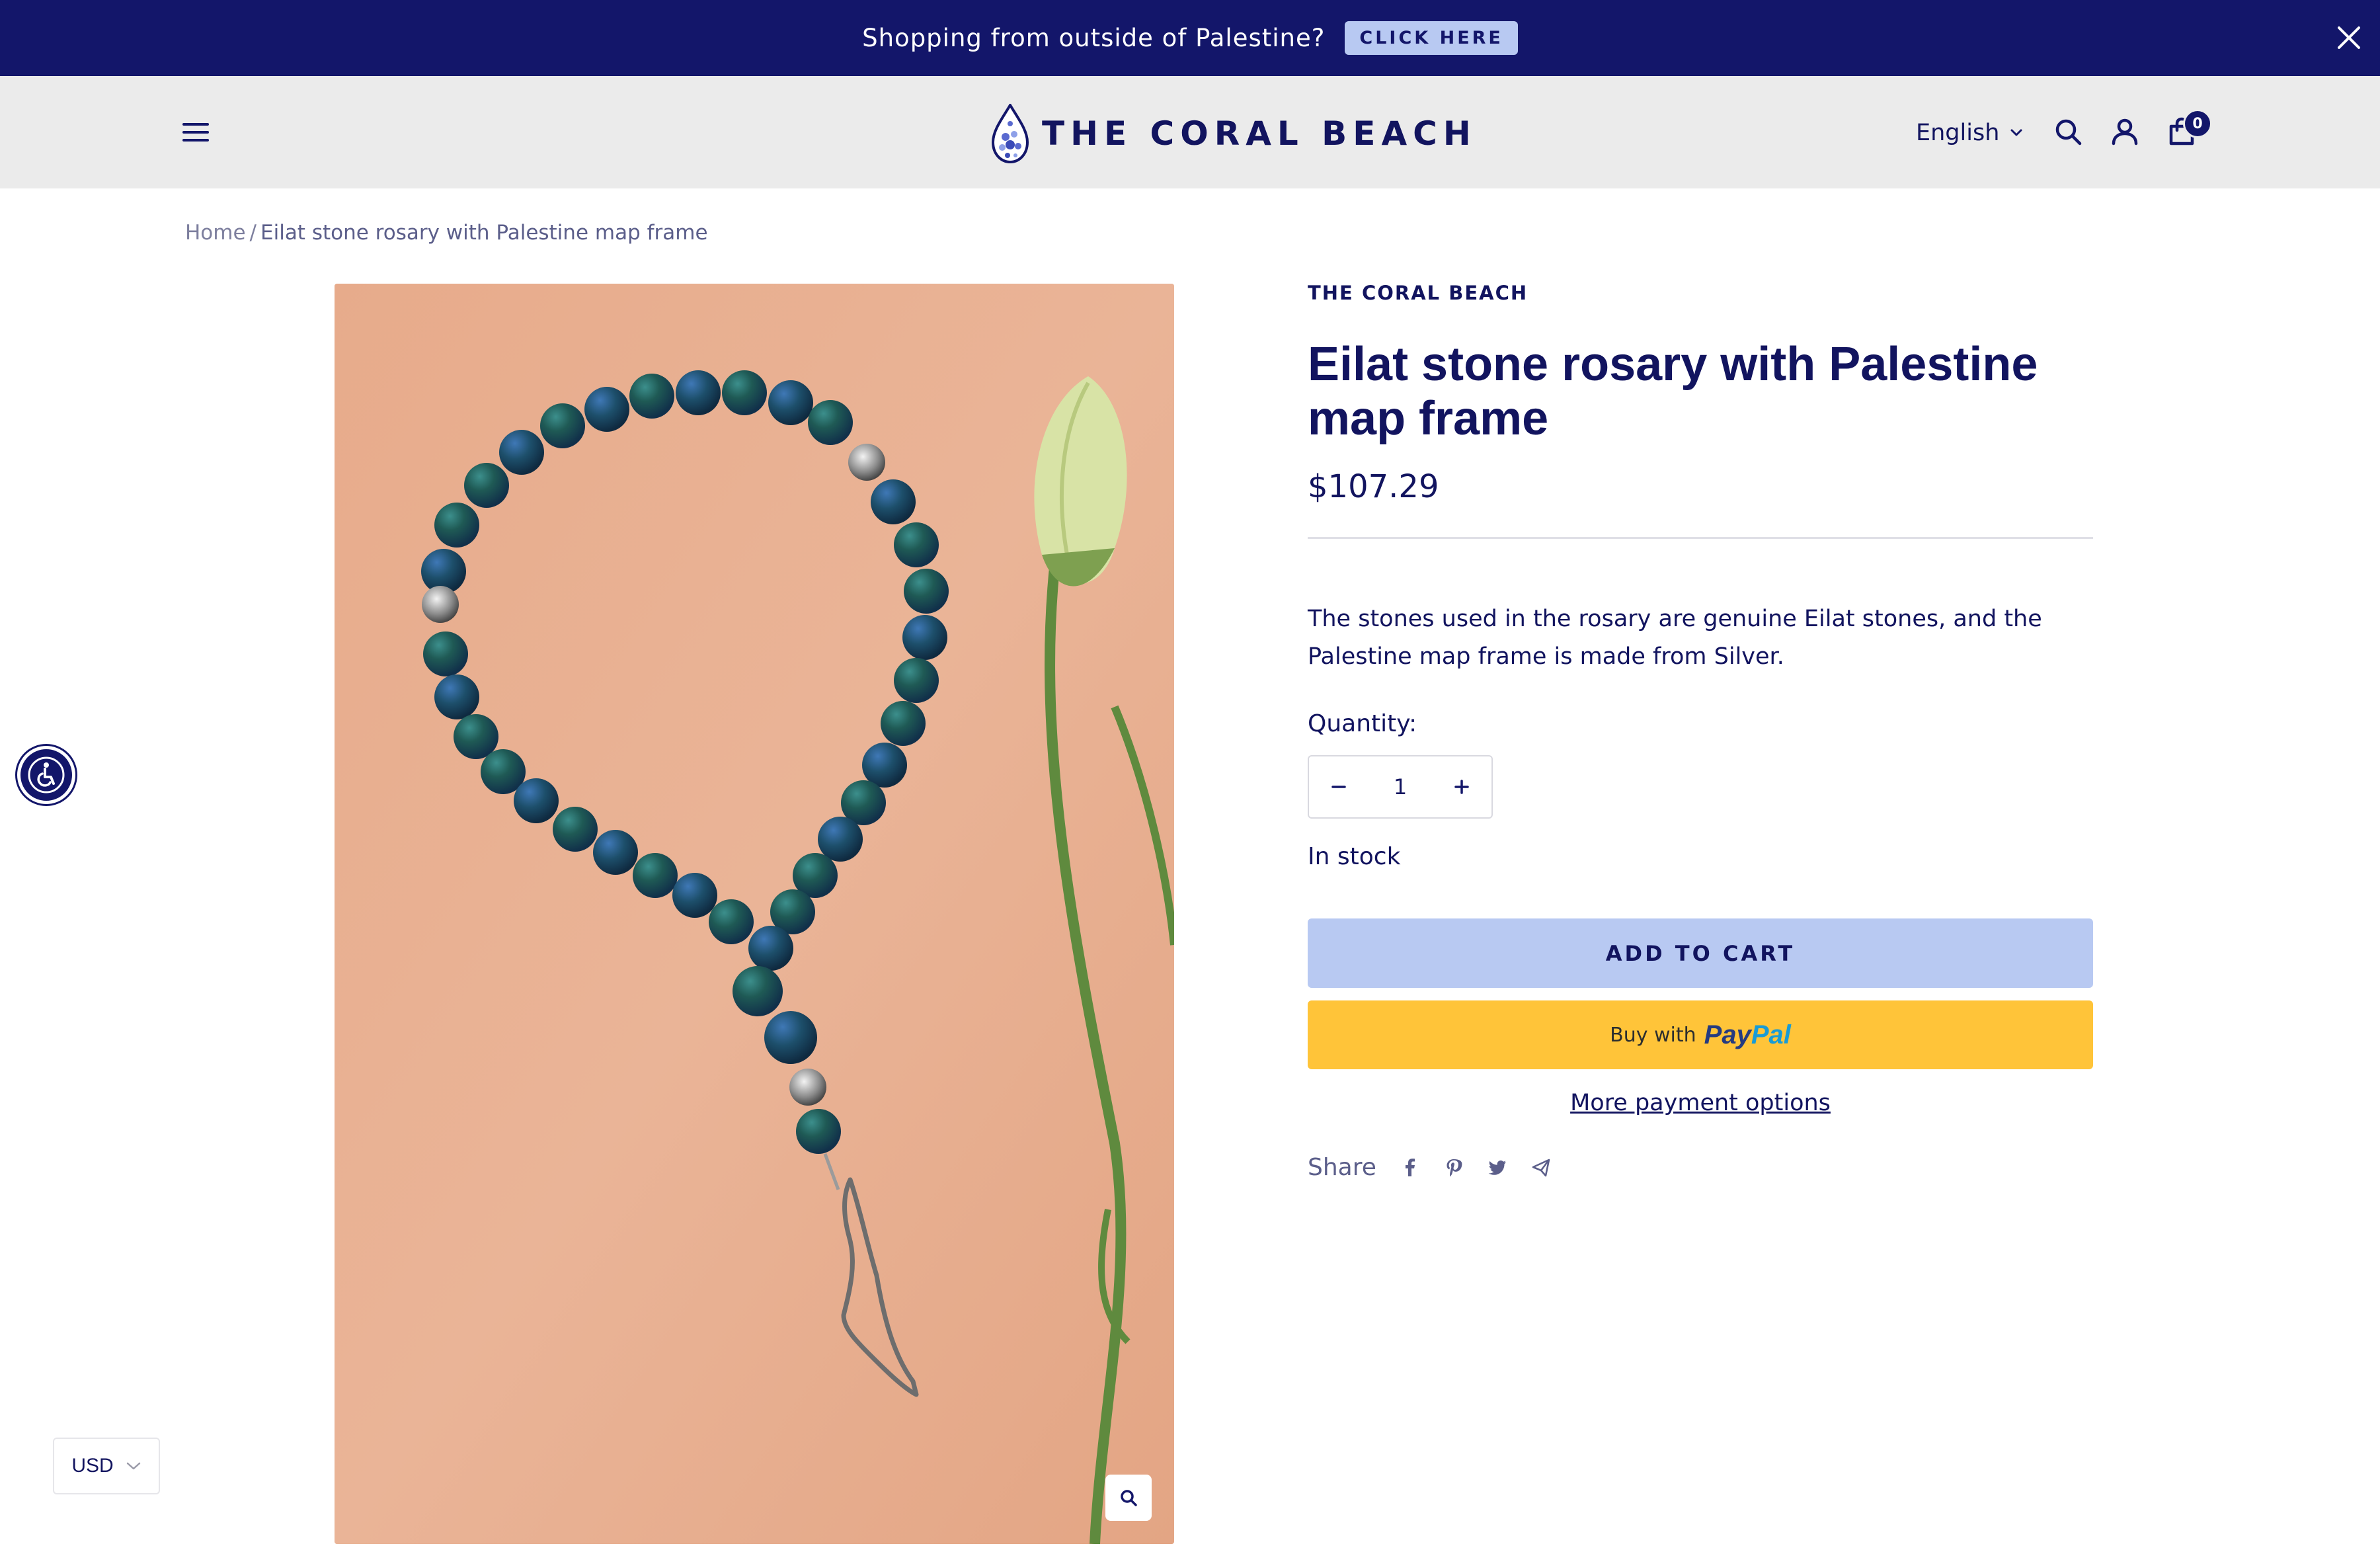 Image resolution: width=2380 pixels, height=1546 pixels. I want to click on currency-selector: USD, so click(106, 1466).